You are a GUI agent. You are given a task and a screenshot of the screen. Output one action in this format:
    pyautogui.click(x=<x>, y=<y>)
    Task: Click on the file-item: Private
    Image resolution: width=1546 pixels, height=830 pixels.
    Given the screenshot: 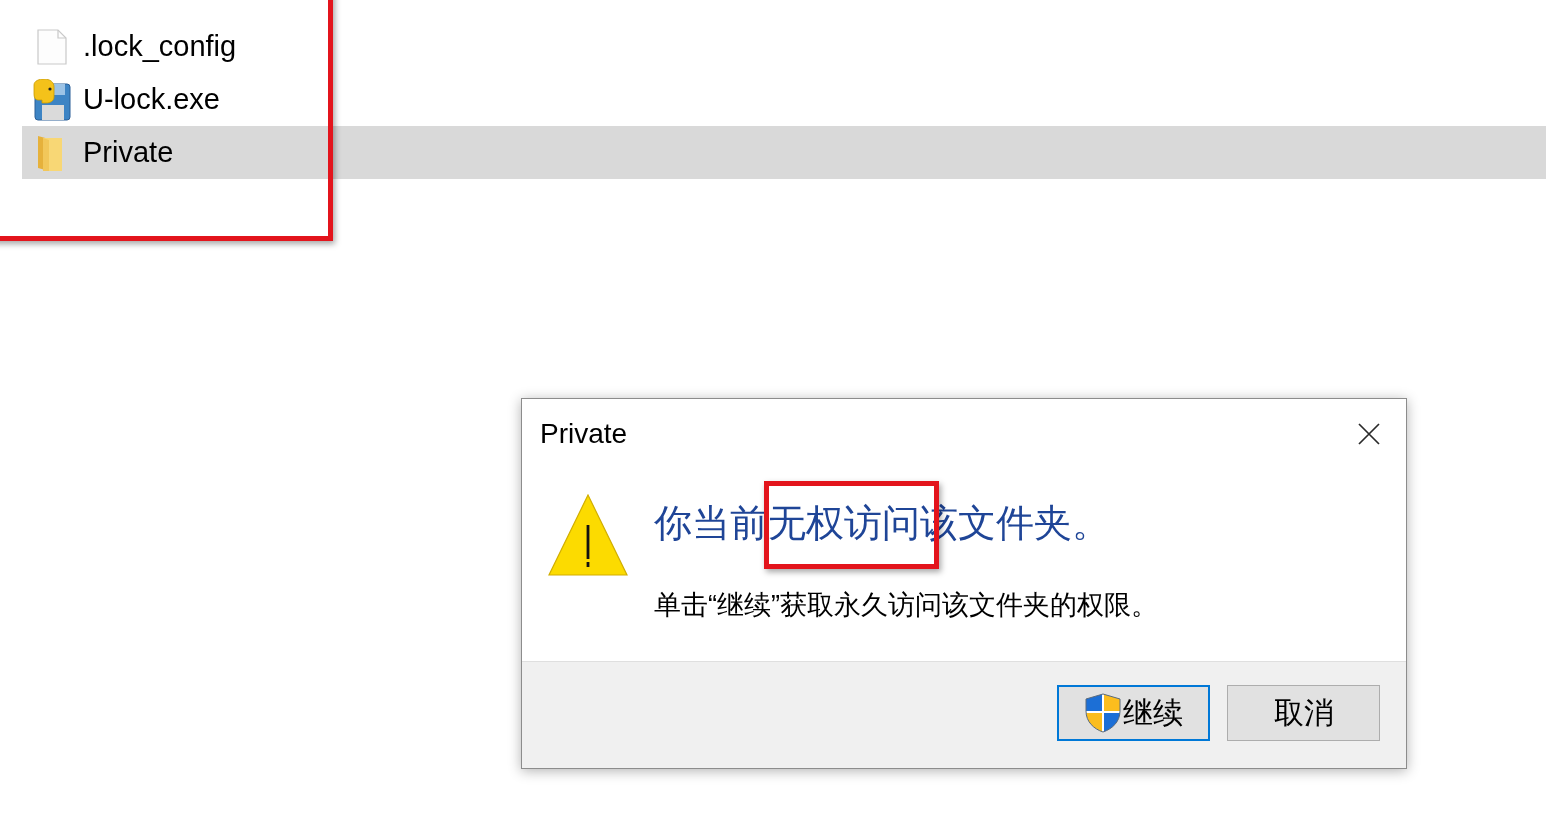 What is the action you would take?
    pyautogui.click(x=784, y=152)
    